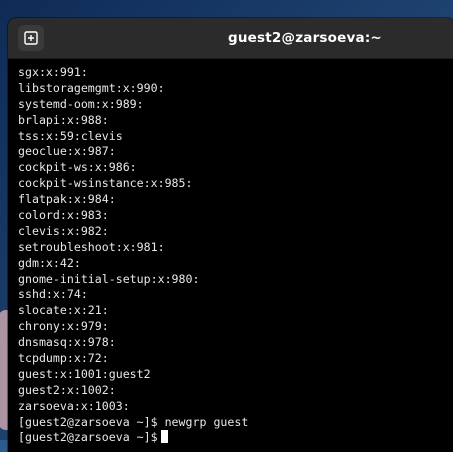 The image size is (453, 452). Describe the element at coordinates (63, 358) in the screenshot. I see `terminal-line: tcpdump:x:72:` at that location.